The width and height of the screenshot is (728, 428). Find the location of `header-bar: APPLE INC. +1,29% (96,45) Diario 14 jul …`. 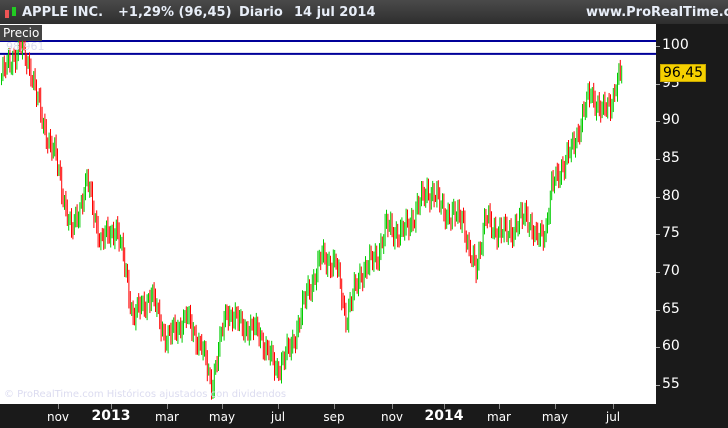

header-bar: APPLE INC. +1,29% (96,45) Diario 14 jul … is located at coordinates (364, 12).